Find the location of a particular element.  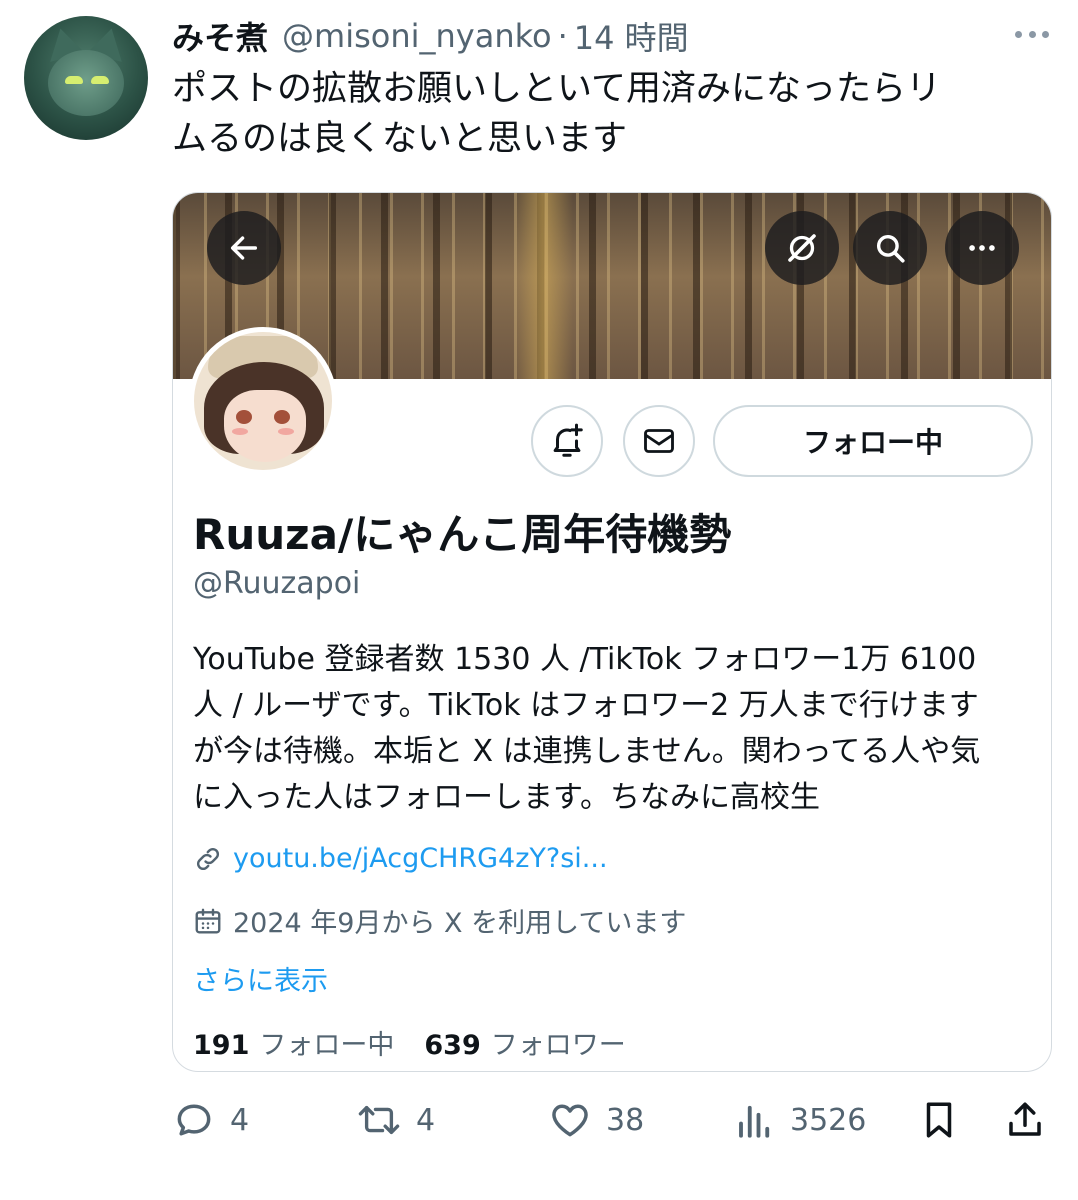

retweet-count: 4 is located at coordinates (426, 1120).